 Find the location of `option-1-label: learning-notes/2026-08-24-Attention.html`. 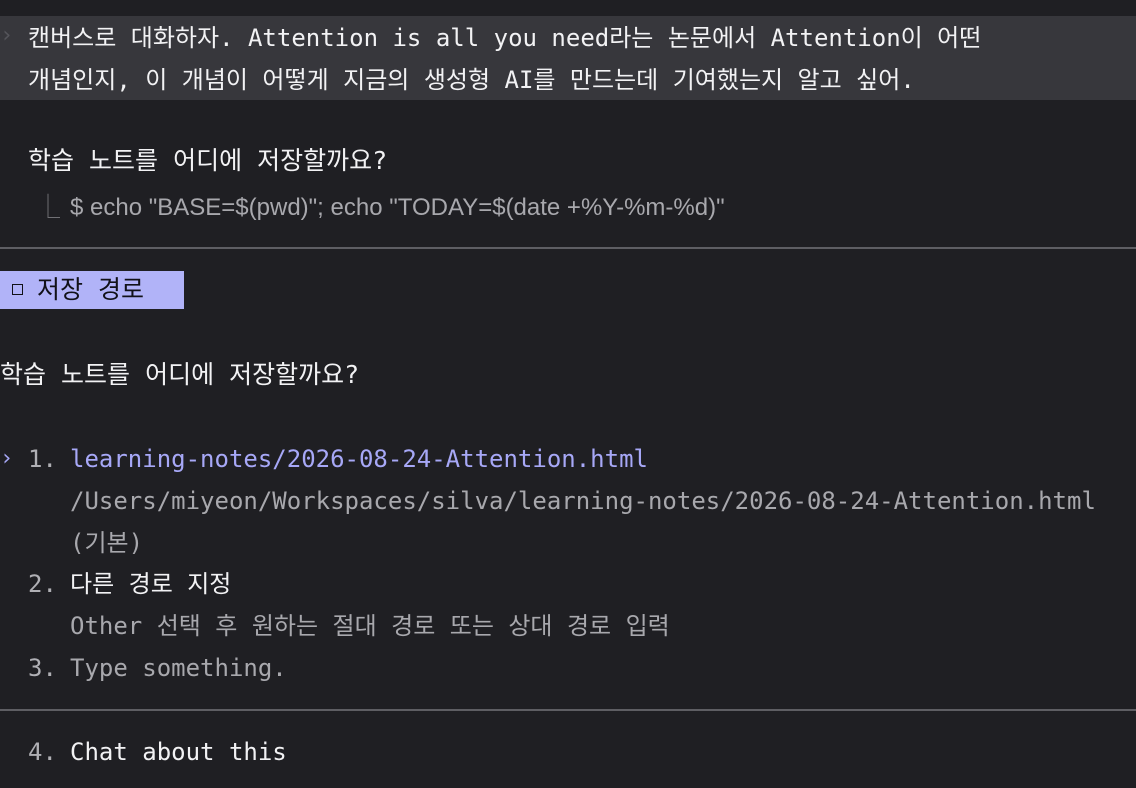

option-1-label: learning-notes/2026-08-24-Attention.html is located at coordinates (359, 459).